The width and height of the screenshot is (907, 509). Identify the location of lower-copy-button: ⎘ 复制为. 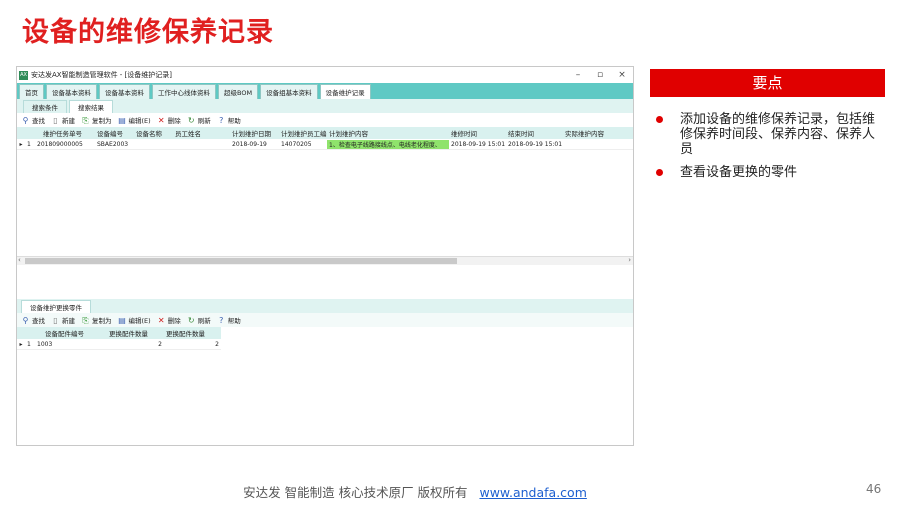
(96, 320).